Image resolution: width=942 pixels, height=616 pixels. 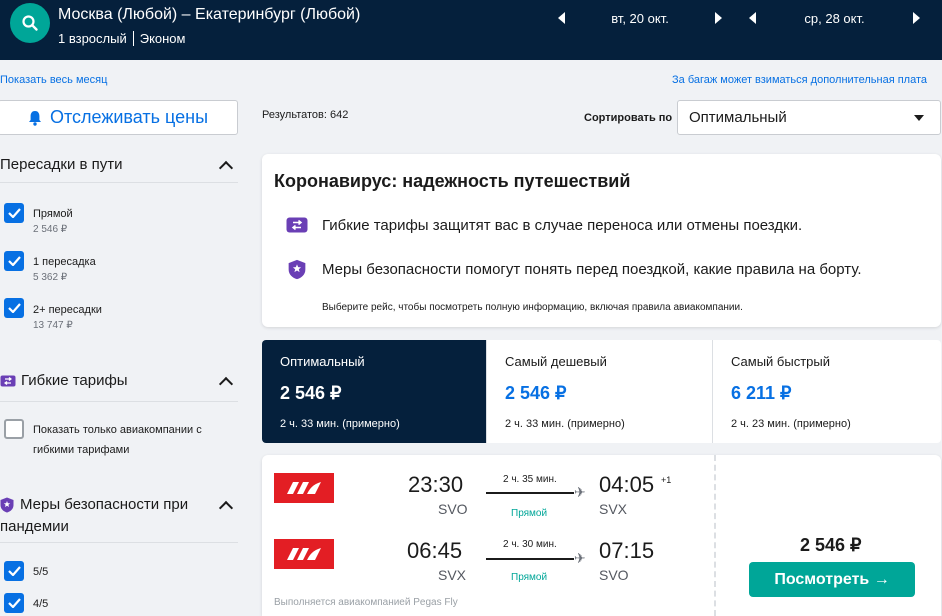 I want to click on meta-divider, so click(x=133, y=38).